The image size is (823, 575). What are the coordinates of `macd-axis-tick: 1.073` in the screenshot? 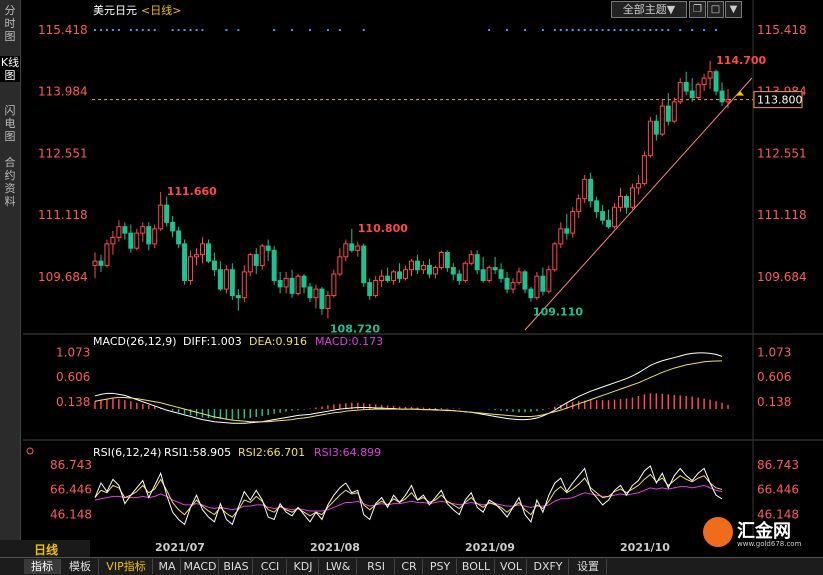 It's located at (774, 353).